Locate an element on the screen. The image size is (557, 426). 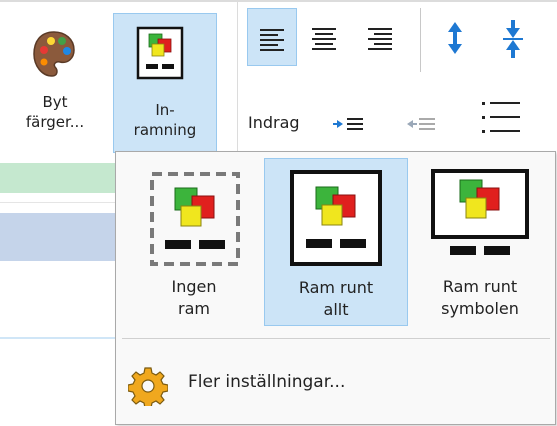
framing-label-2: ramning is located at coordinates (165, 130).